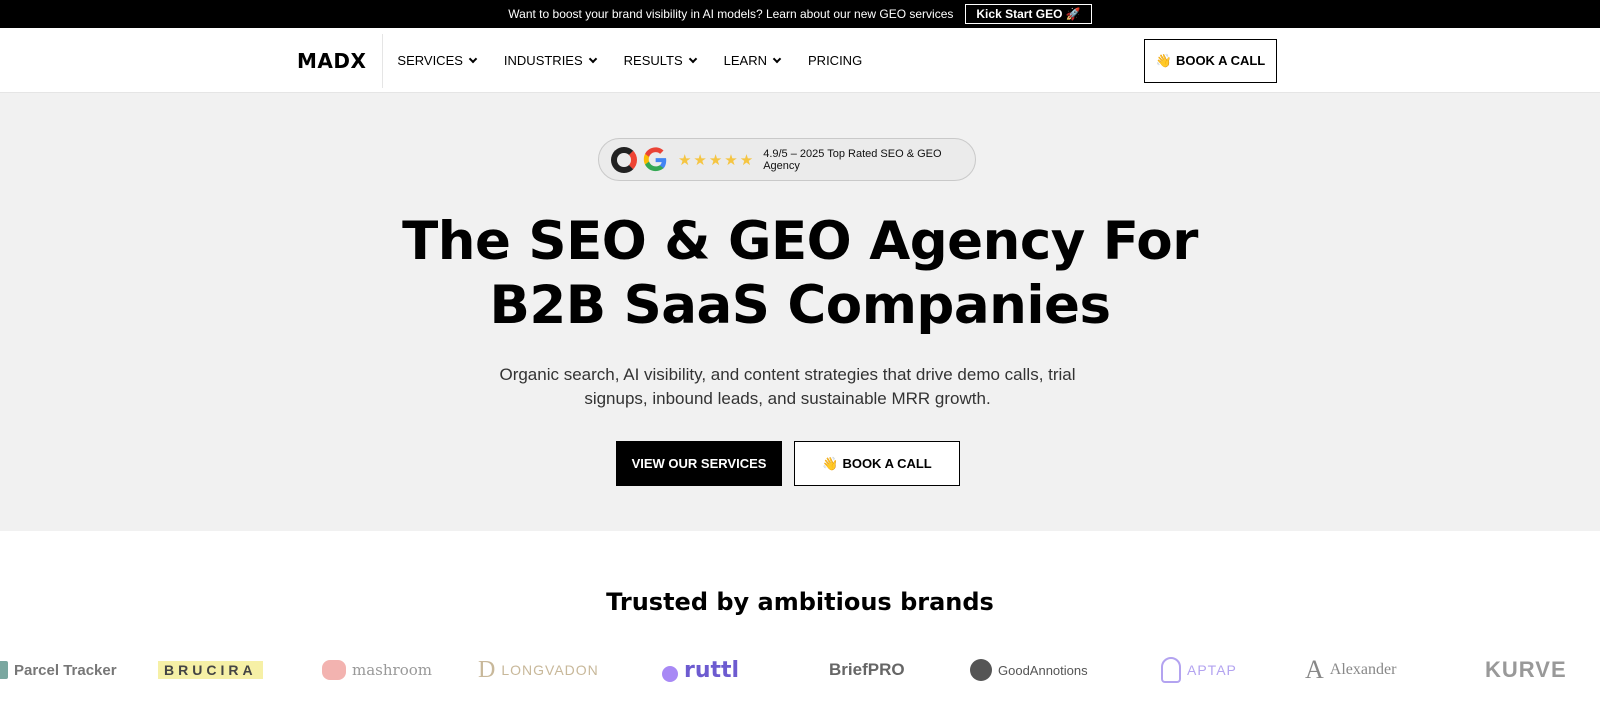  What do you see at coordinates (700, 670) in the screenshot?
I see `brand-logo-ruttl: ruttl` at bounding box center [700, 670].